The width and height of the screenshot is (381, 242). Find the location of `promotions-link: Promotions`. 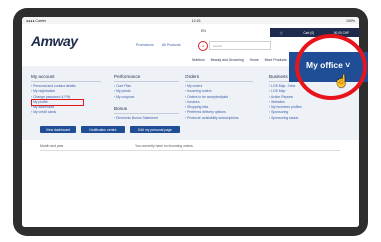

promotions-link: Promotions is located at coordinates (145, 45).